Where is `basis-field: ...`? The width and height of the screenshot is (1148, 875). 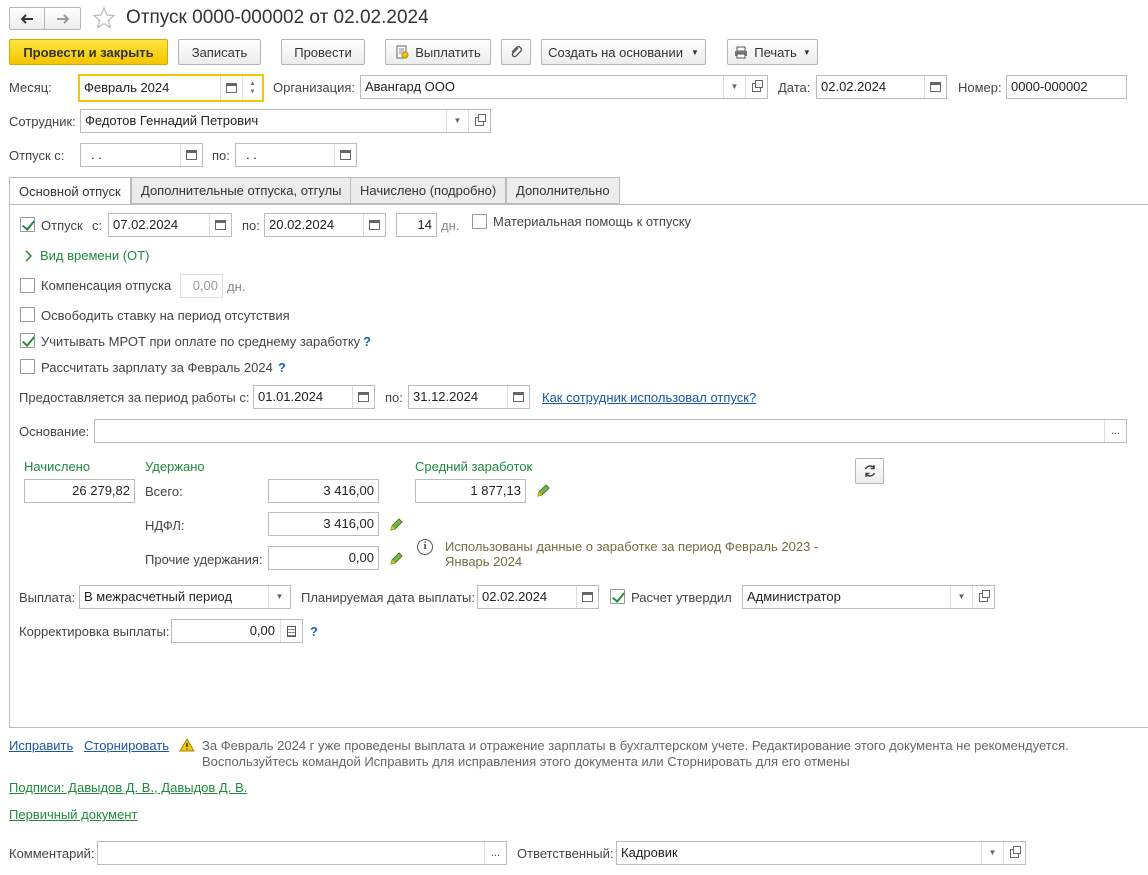 basis-field: ... is located at coordinates (610, 431).